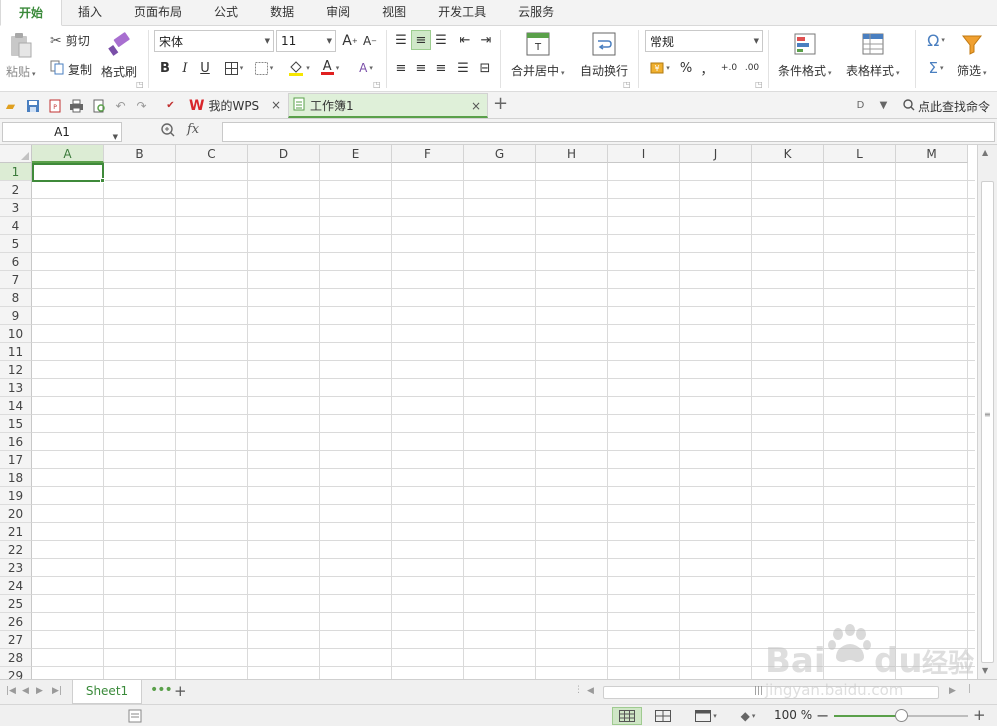 The image size is (997, 726). What do you see at coordinates (716, 154) in the screenshot?
I see `column-header-j: J` at bounding box center [716, 154].